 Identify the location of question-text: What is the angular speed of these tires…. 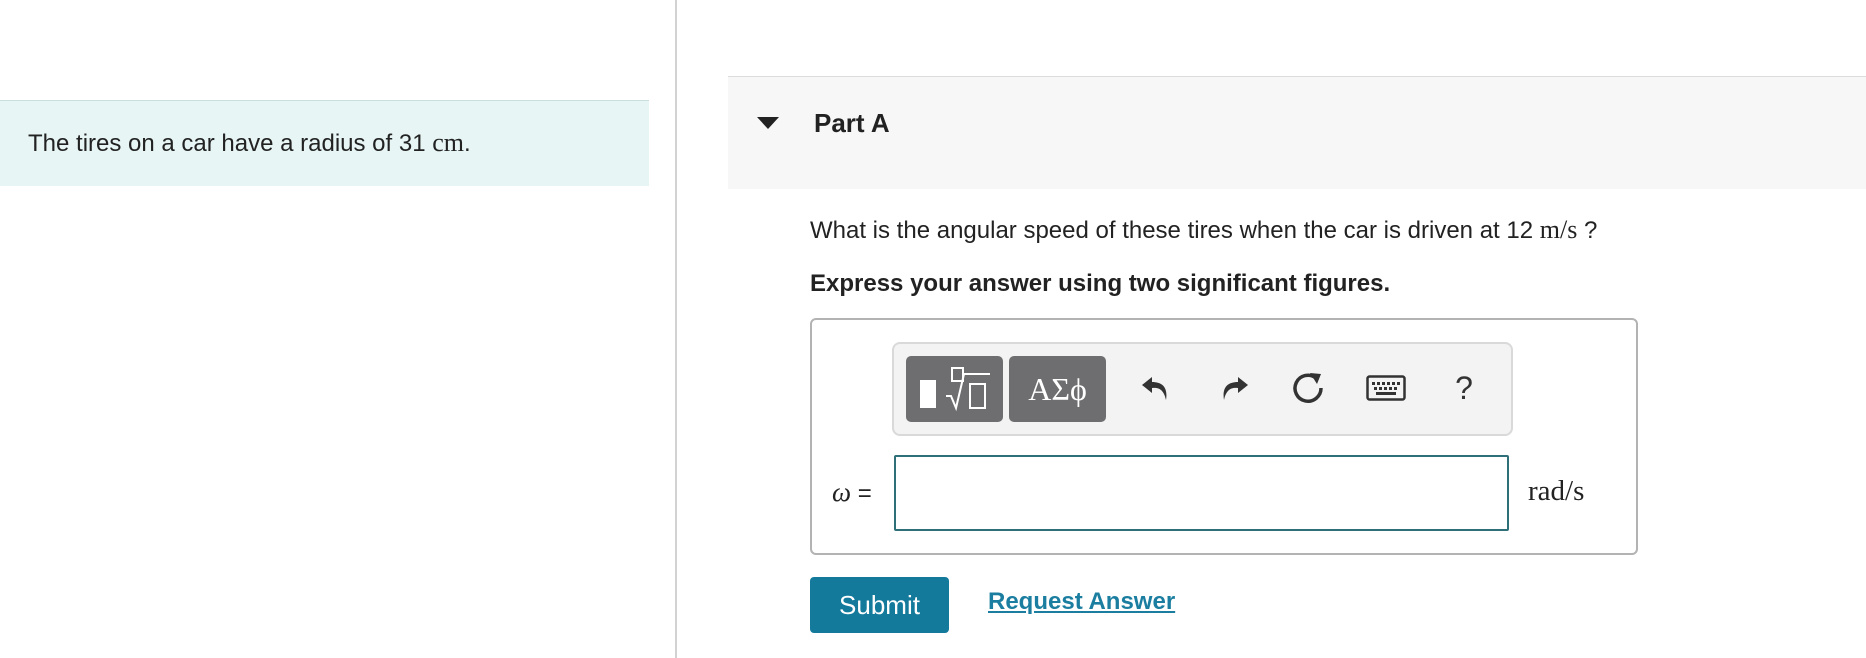
(1203, 230).